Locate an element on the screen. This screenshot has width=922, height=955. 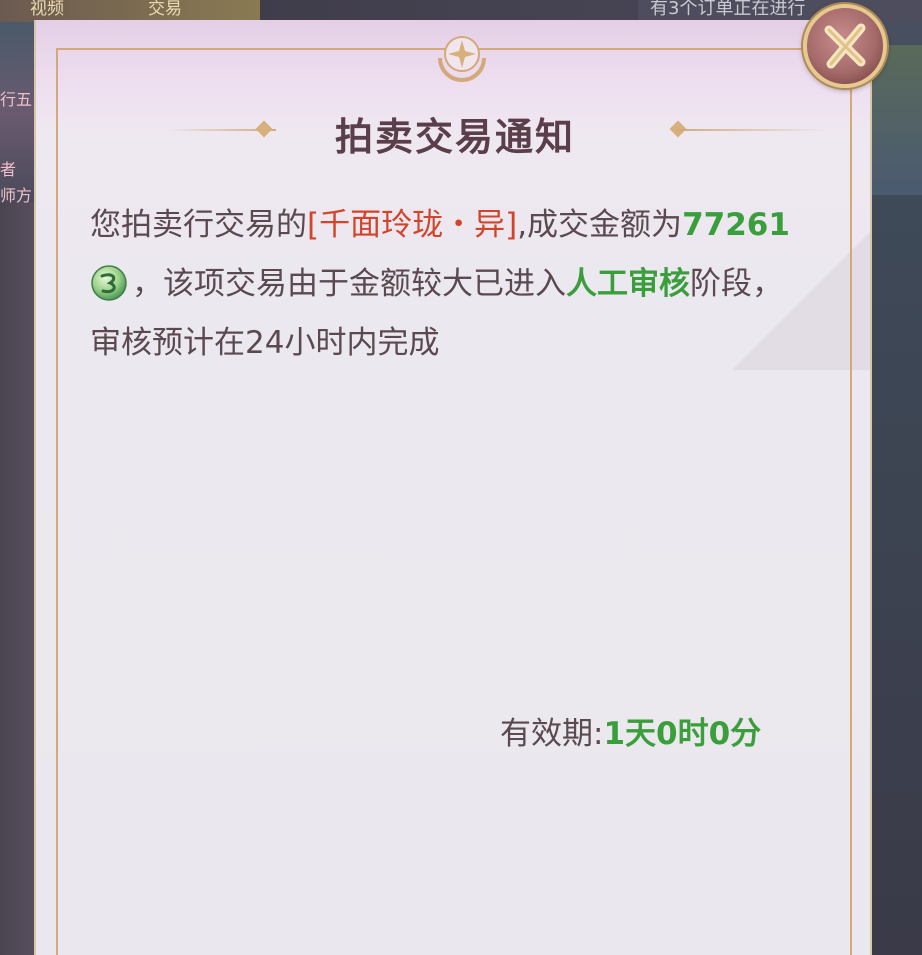
background-left-text-1: 行五 is located at coordinates (16, 99).